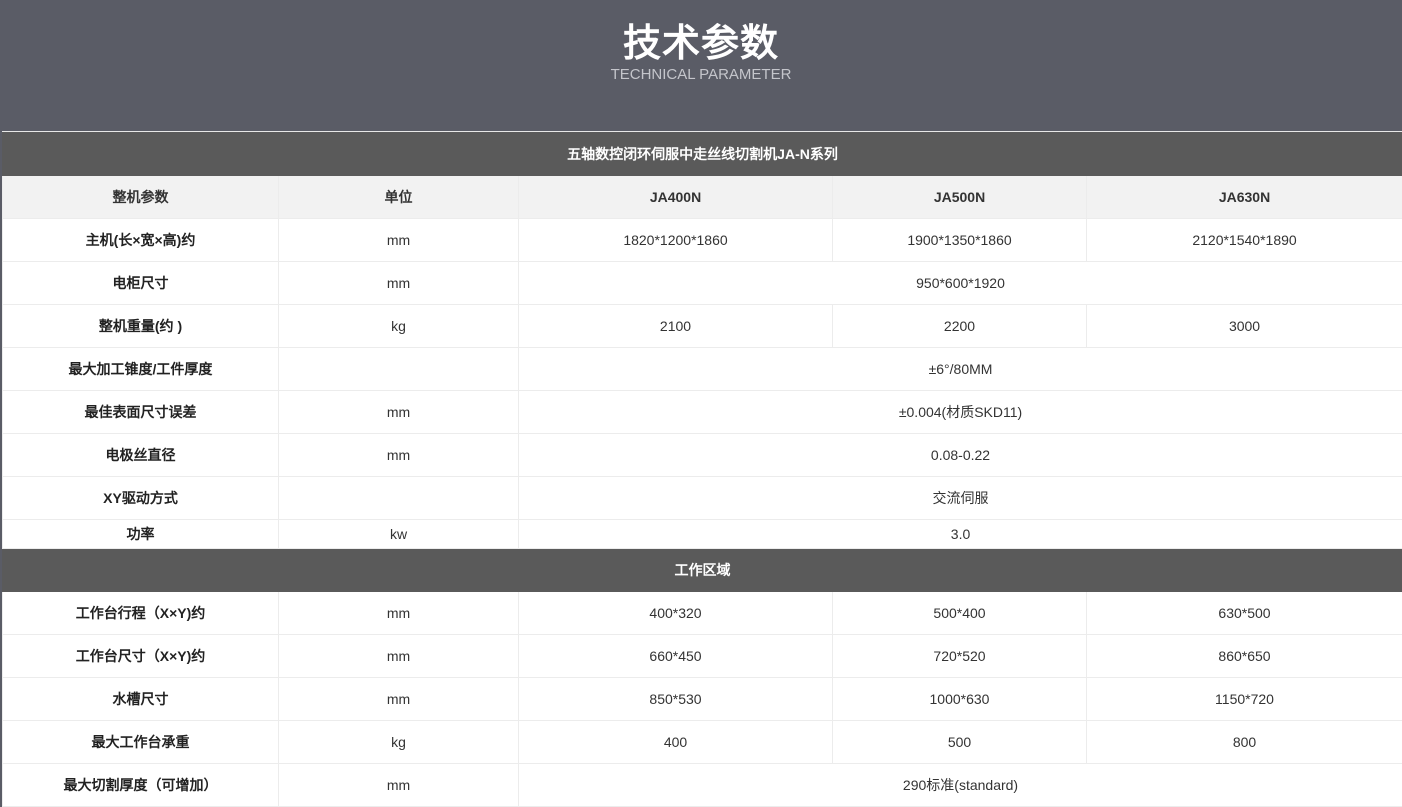  What do you see at coordinates (960, 498) in the screenshot?
I see `row-value: 交流伺服` at bounding box center [960, 498].